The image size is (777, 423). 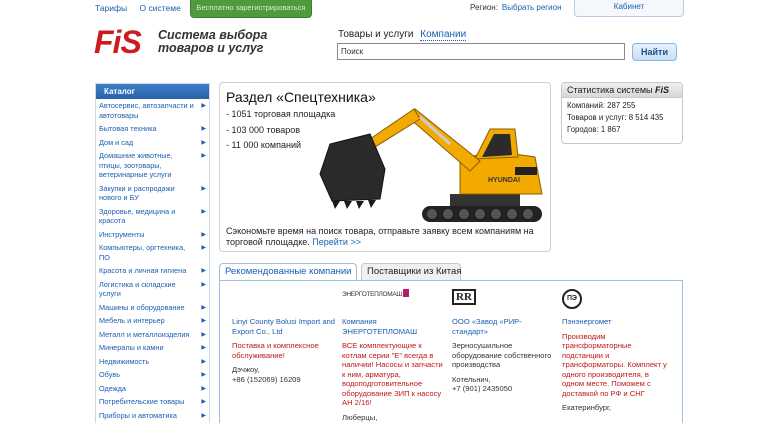 I want to click on catalog-item: Здоровье, медицина и красота ▶, so click(x=152, y=216).